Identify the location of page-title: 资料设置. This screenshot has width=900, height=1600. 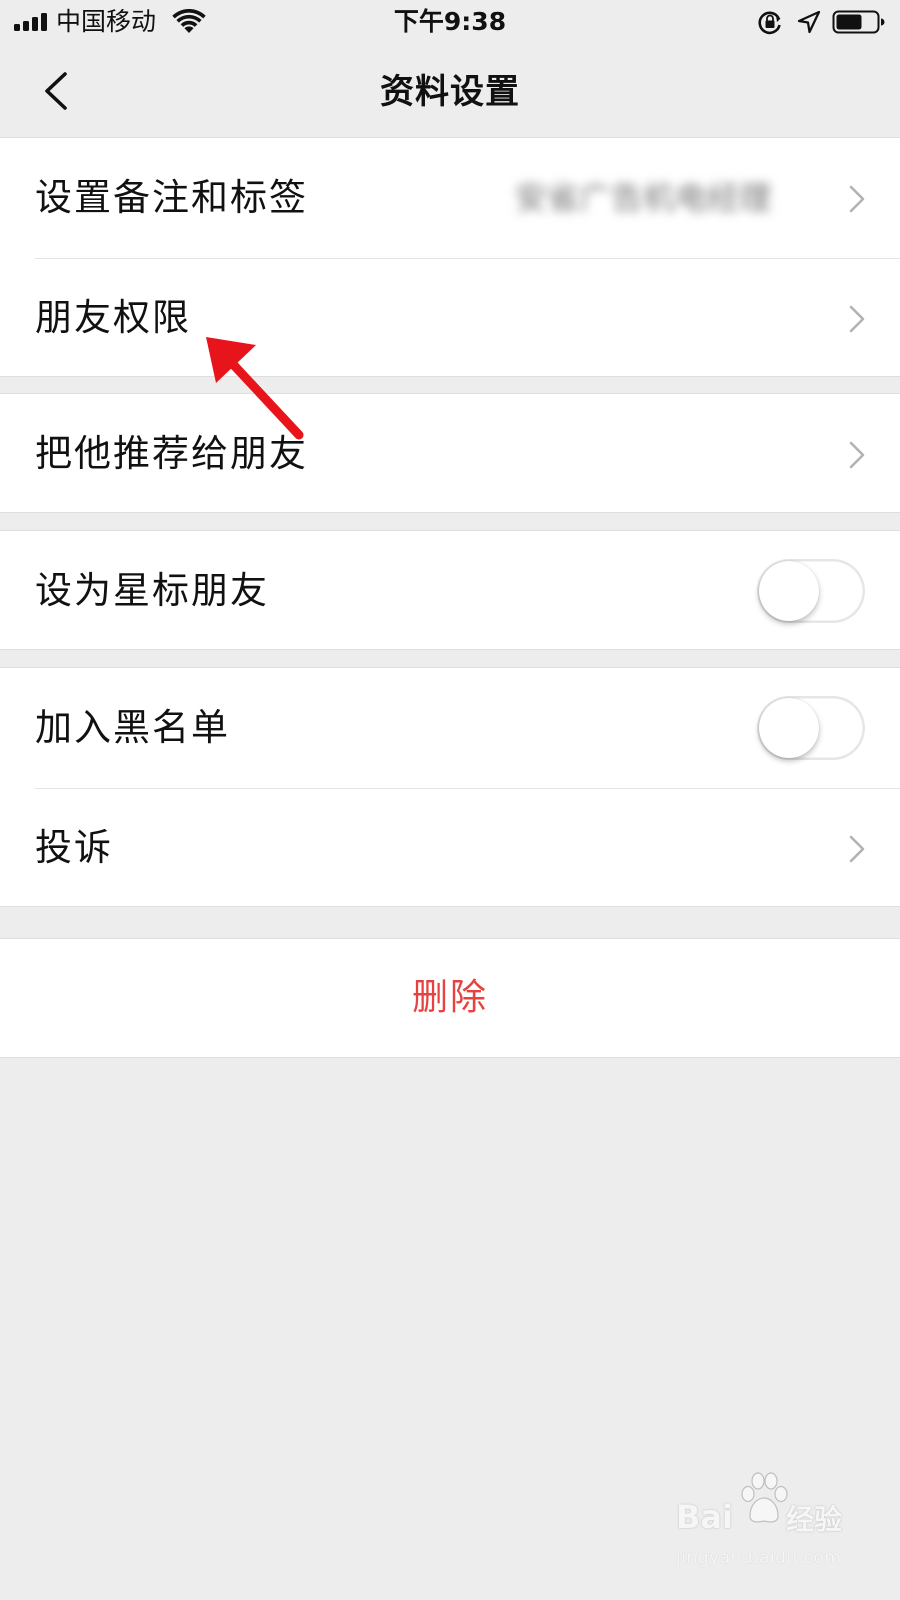
(450, 92).